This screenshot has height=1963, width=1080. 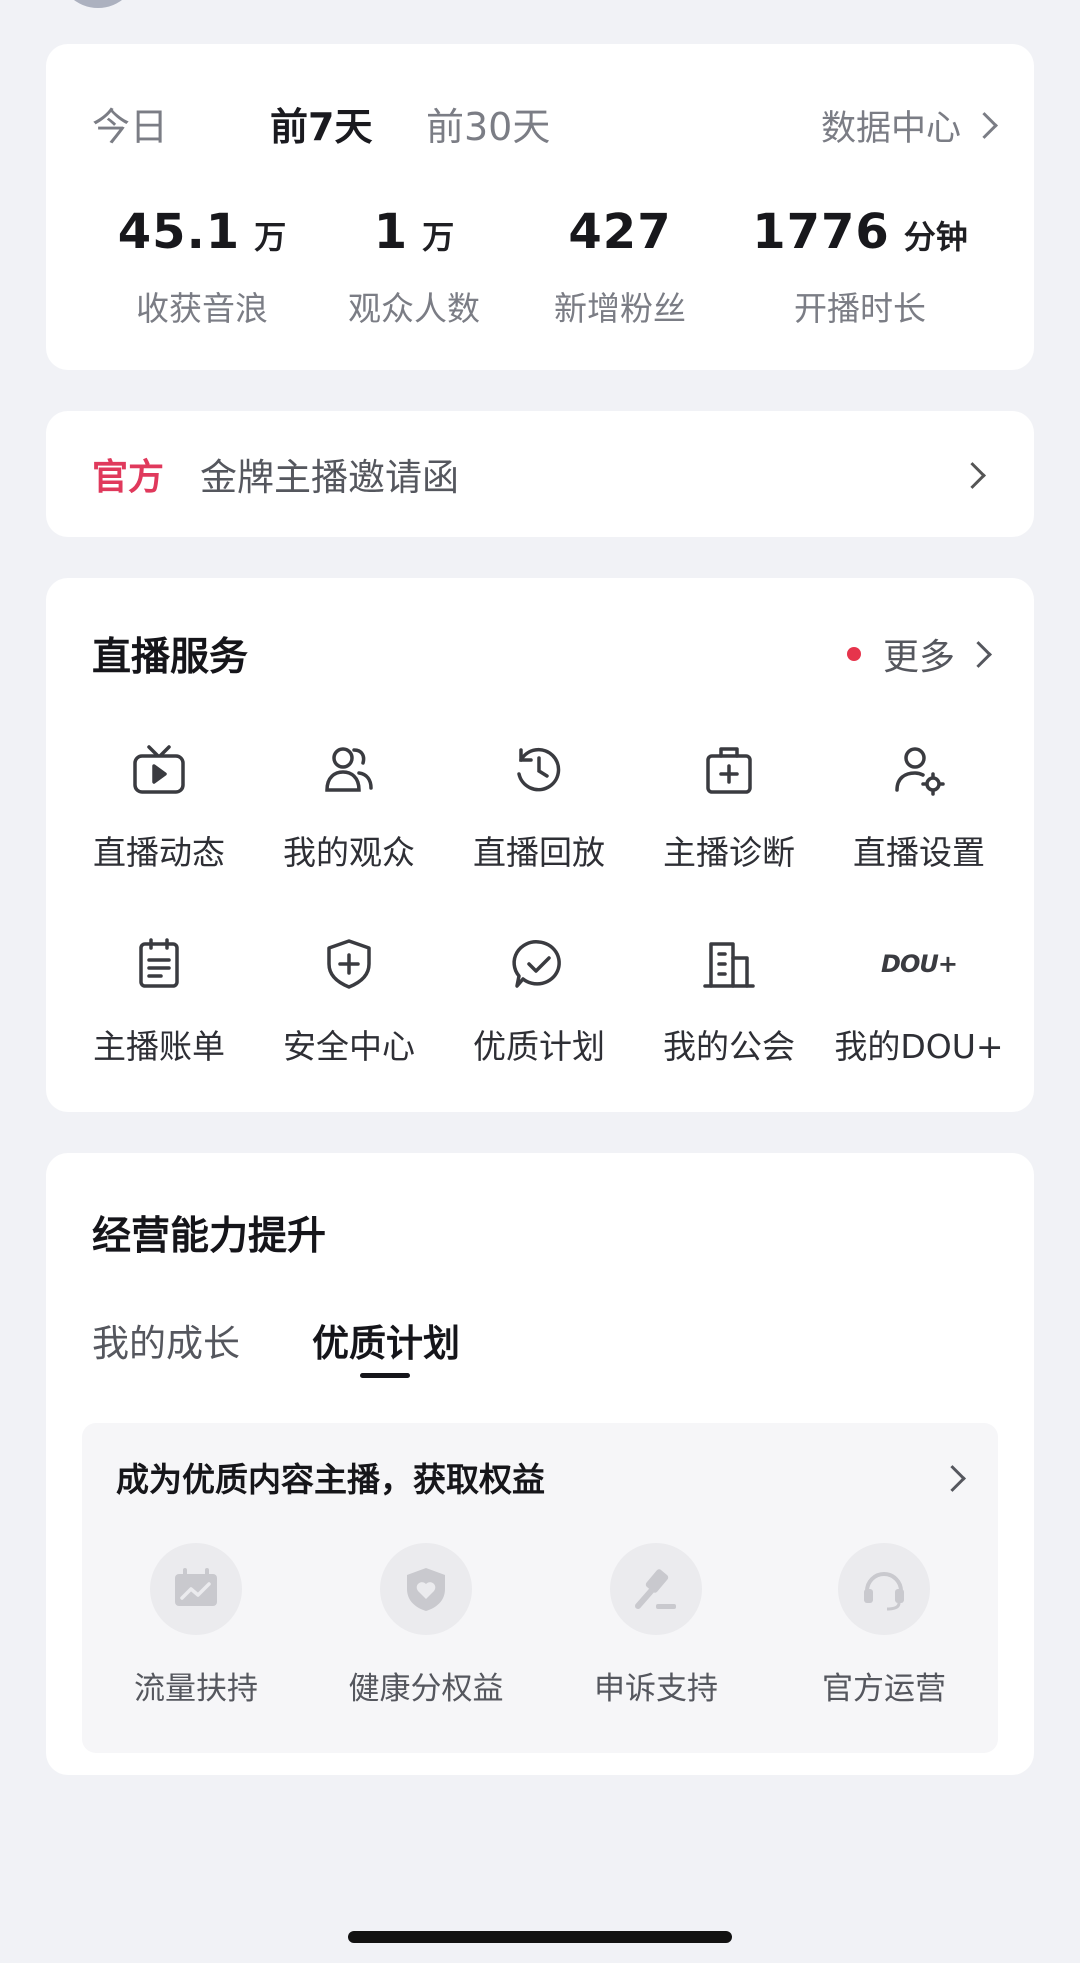 I want to click on metric-value: 45.1, so click(x=179, y=232).